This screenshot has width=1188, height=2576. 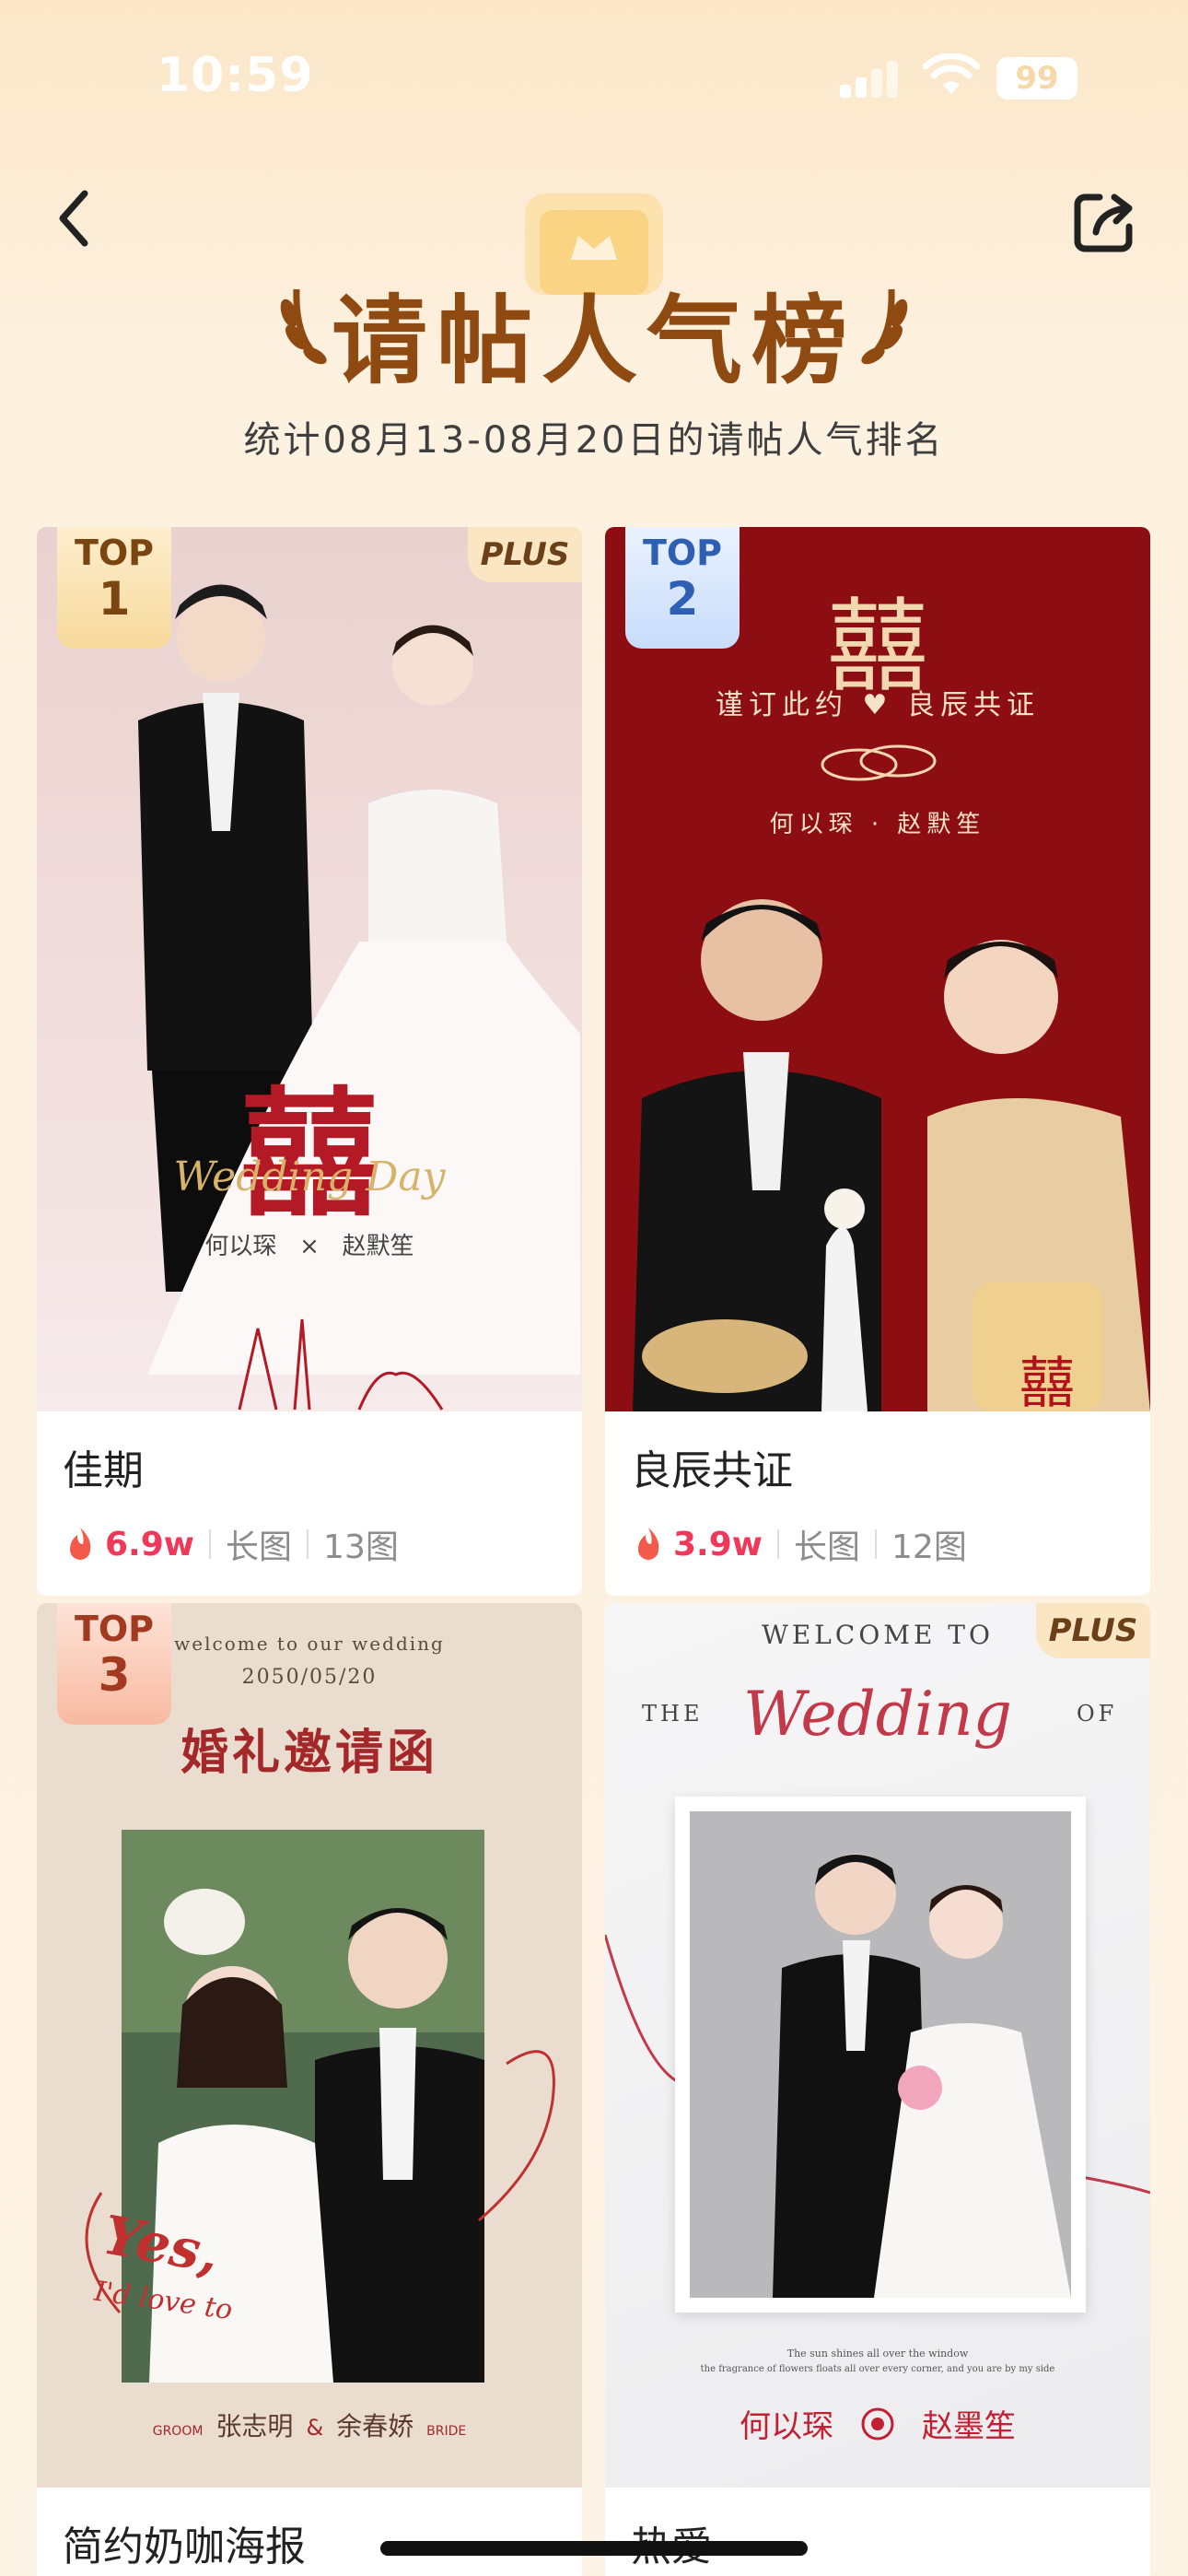 What do you see at coordinates (361, 1547) in the screenshot?
I see `image-count: 13图` at bounding box center [361, 1547].